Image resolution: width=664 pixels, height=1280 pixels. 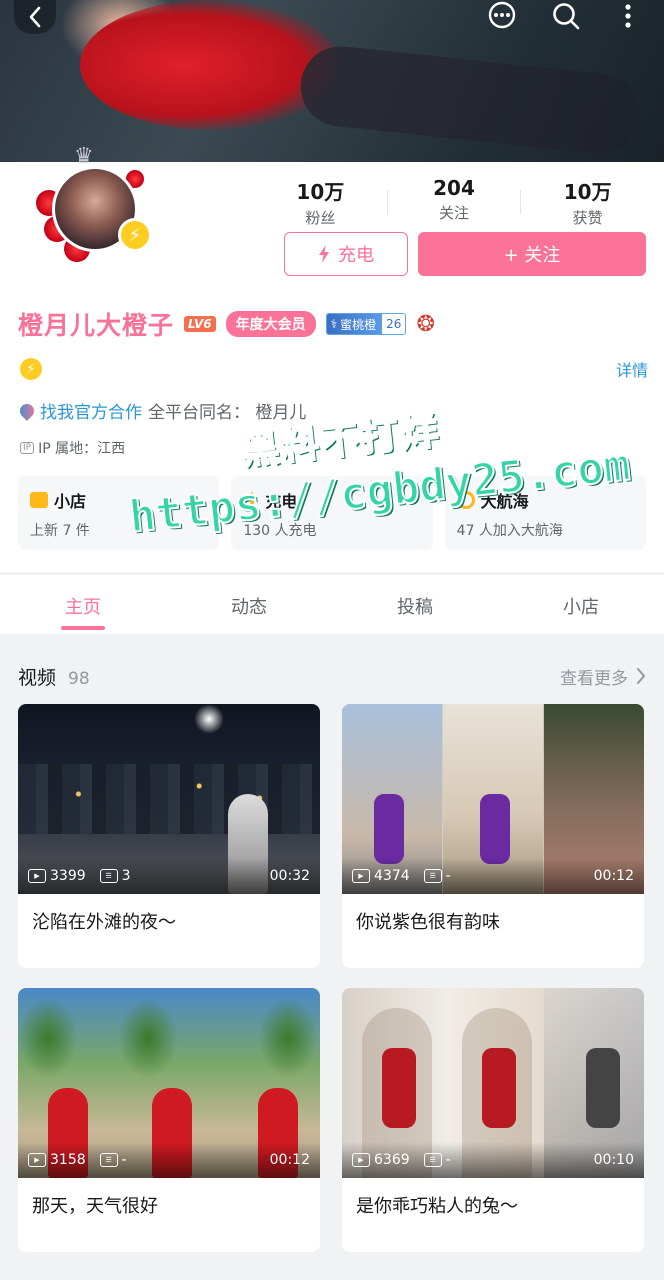 I want to click on chevron-right-icon, so click(x=641, y=676).